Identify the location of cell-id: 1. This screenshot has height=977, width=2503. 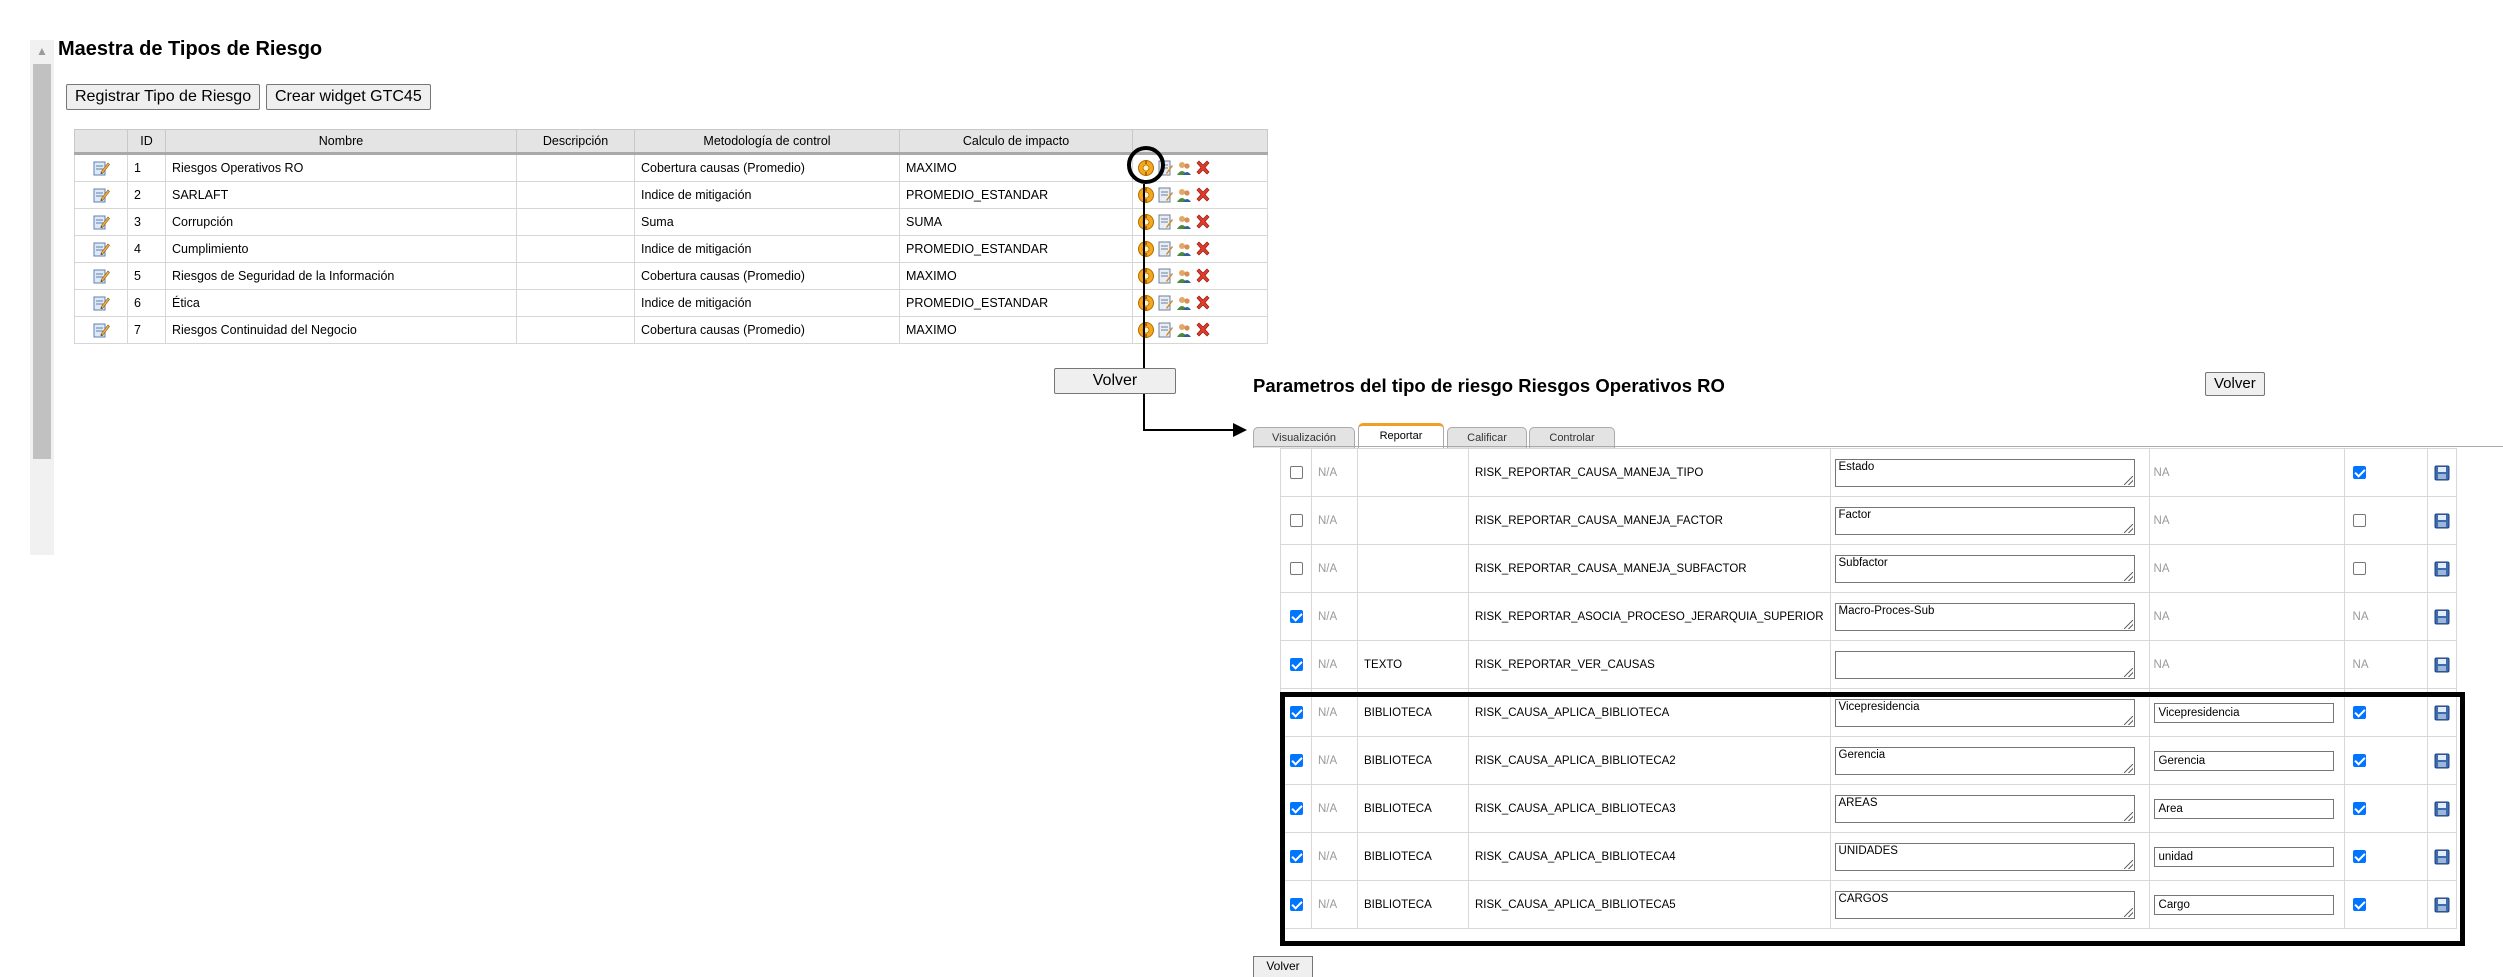
(146, 167).